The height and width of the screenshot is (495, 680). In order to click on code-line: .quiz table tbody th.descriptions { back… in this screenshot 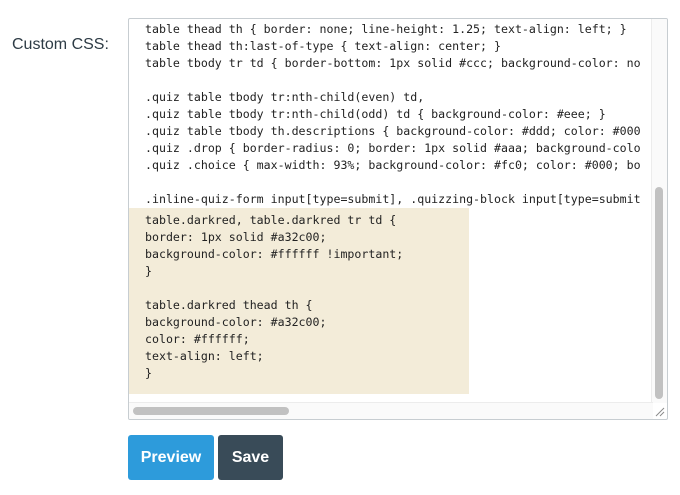, I will do `click(393, 131)`.